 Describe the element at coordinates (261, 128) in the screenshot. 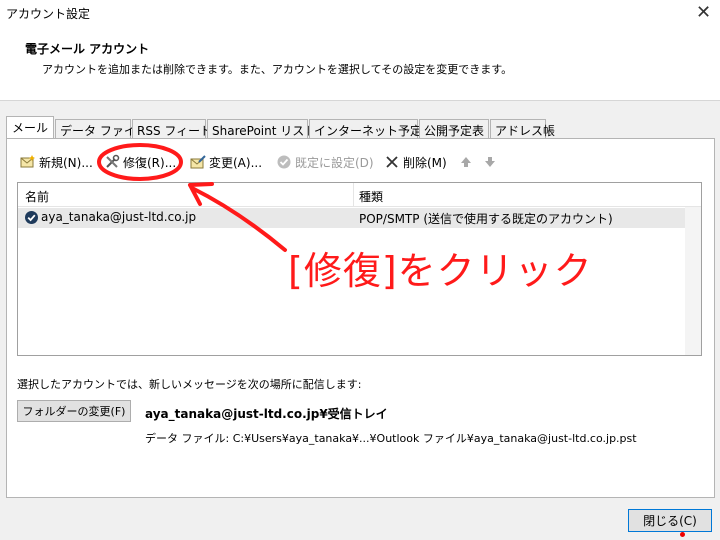

I see `tab-sharepoint-lists: SharePoint リスト` at that location.